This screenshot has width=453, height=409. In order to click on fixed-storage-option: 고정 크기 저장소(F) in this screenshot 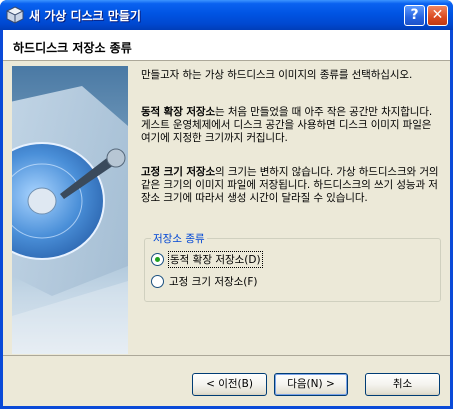, I will do `click(204, 281)`.